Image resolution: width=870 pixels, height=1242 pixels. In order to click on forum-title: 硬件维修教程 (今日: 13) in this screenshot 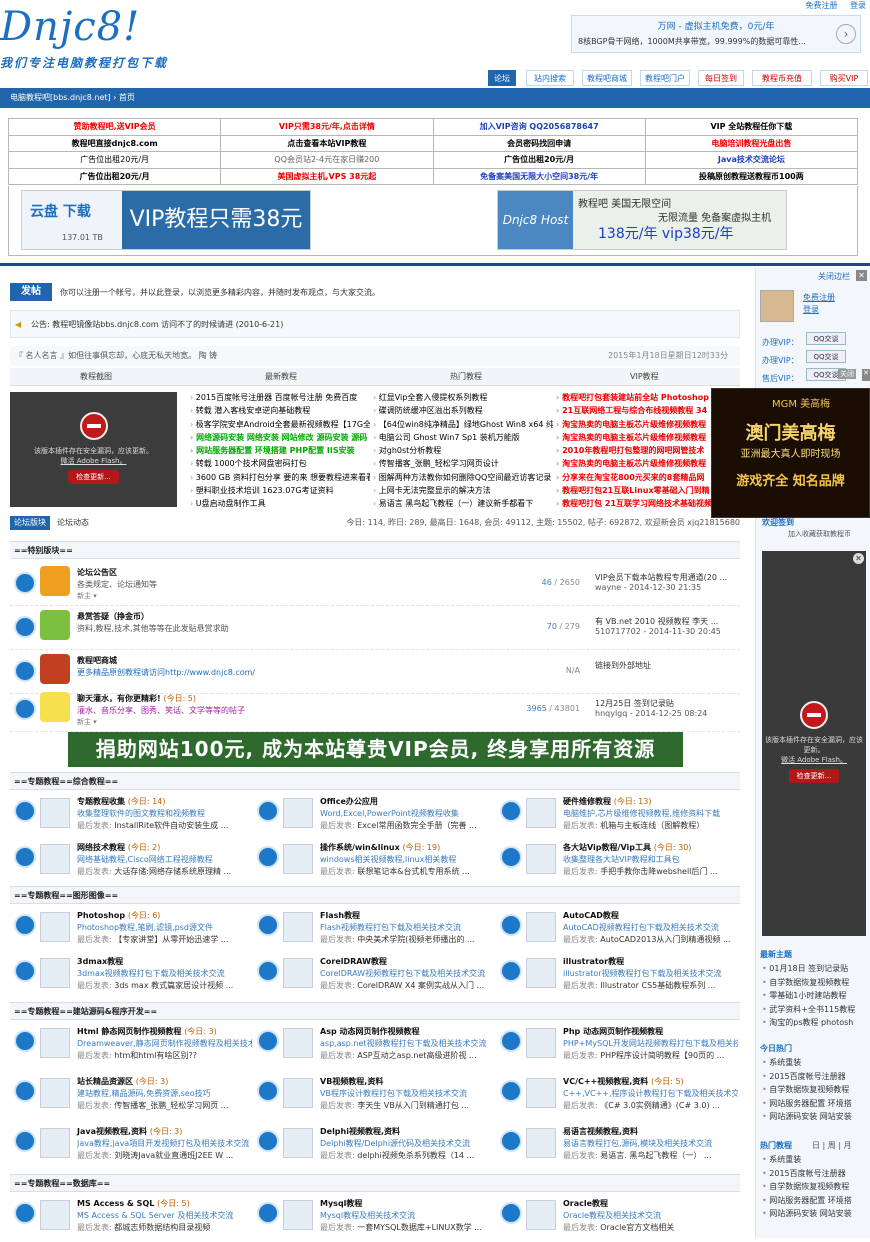, I will do `click(607, 801)`.